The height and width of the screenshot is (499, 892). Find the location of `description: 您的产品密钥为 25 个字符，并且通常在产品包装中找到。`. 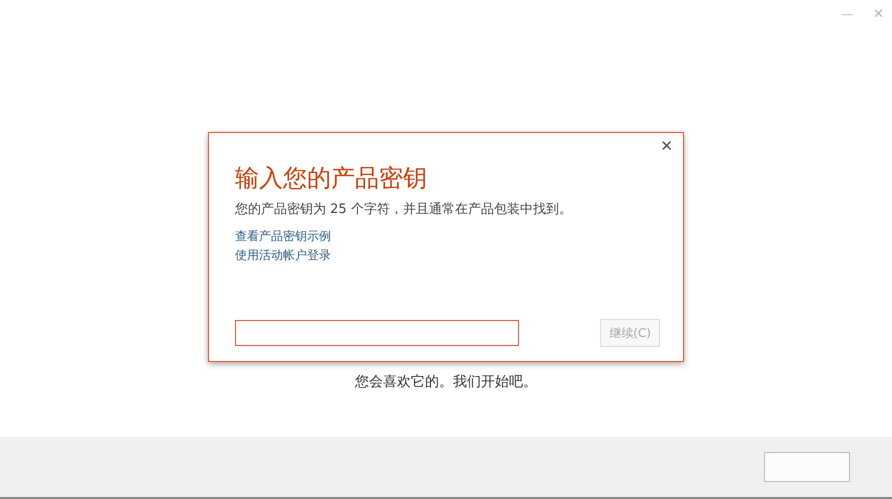

description: 您的产品密钥为 25 个字符，并且通常在产品包装中找到。 is located at coordinates (403, 210).